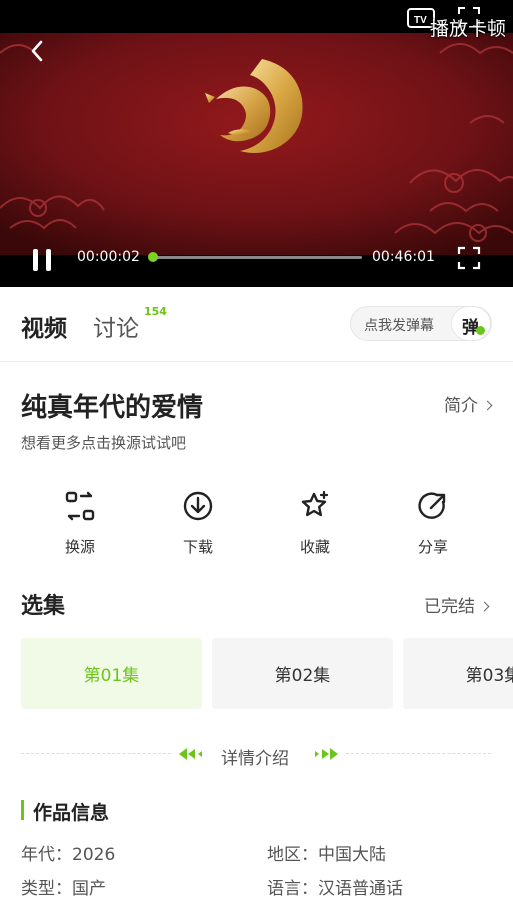 This screenshot has height=912, width=513. Describe the element at coordinates (35, 260) in the screenshot. I see `pause-icon` at that location.